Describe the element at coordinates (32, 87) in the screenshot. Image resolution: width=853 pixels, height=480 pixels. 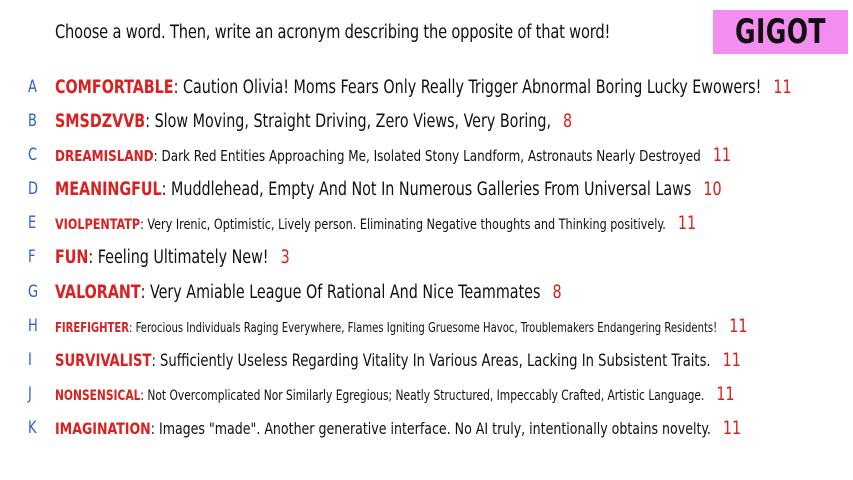
I see `entry-letter: A` at that location.